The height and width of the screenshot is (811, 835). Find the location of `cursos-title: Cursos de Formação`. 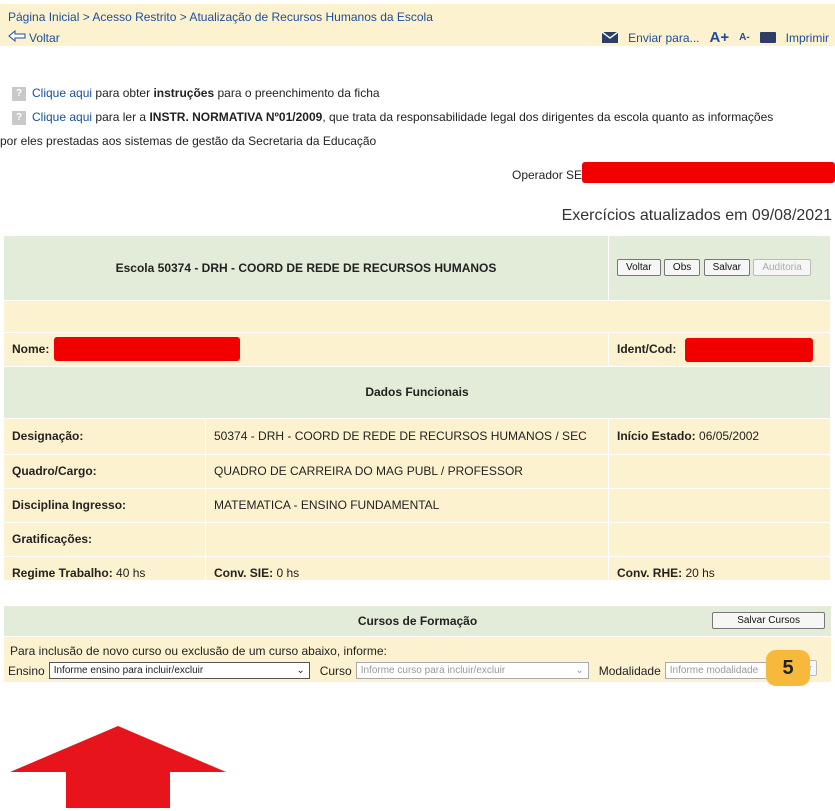

cursos-title: Cursos de Formação is located at coordinates (417, 621).